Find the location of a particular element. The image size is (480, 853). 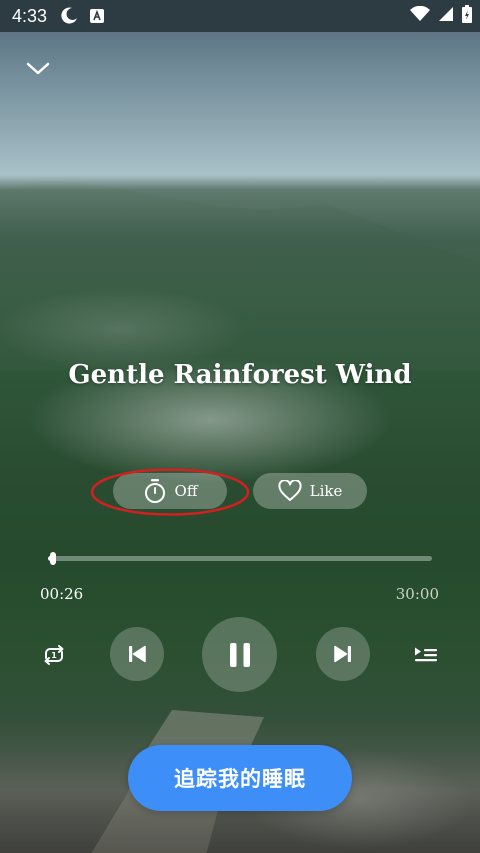

status-bar: 4:33 is located at coordinates (240, 16).